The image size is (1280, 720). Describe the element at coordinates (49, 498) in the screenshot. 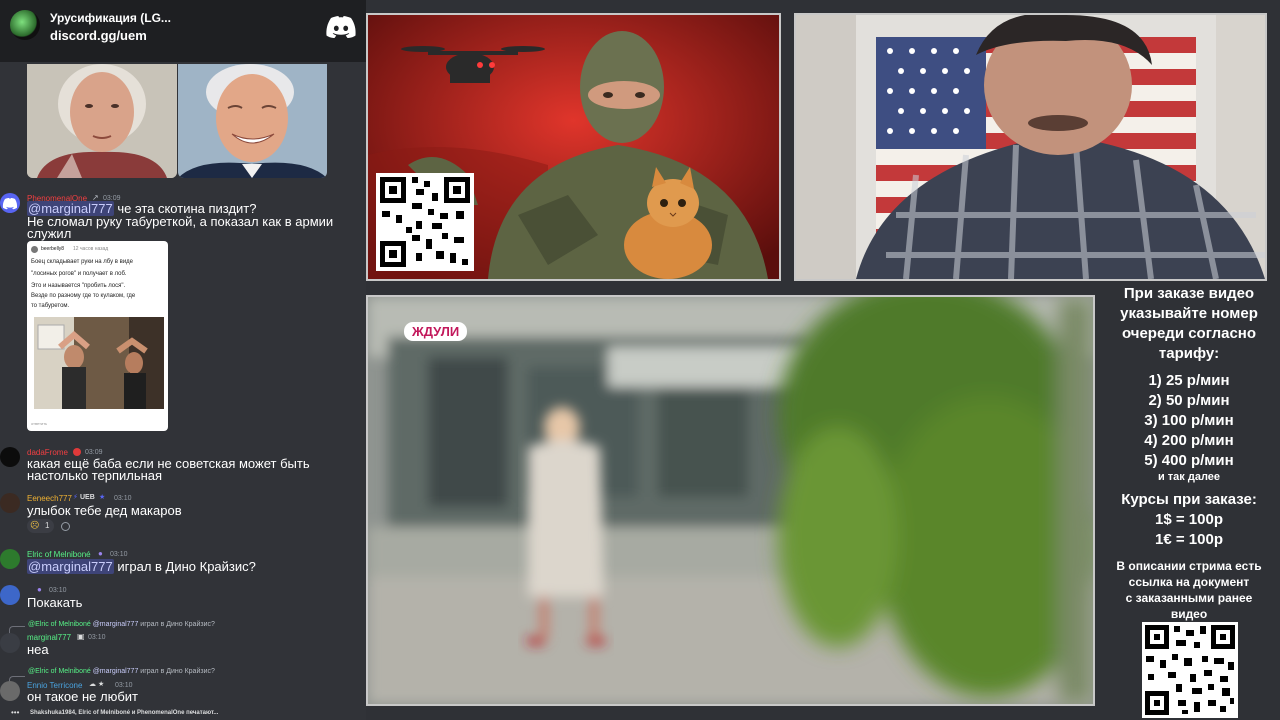

I see `username-eeneech777: Eeneech777` at that location.